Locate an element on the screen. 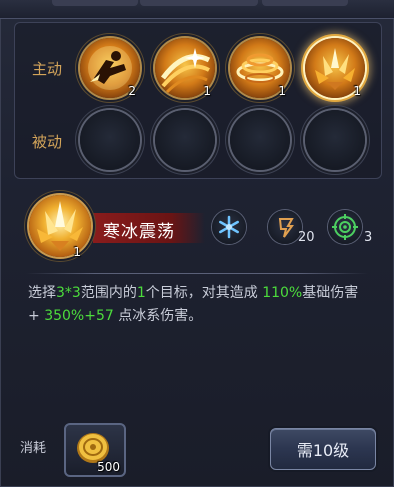  active-skill-slot-1: 2 is located at coordinates (110, 68).